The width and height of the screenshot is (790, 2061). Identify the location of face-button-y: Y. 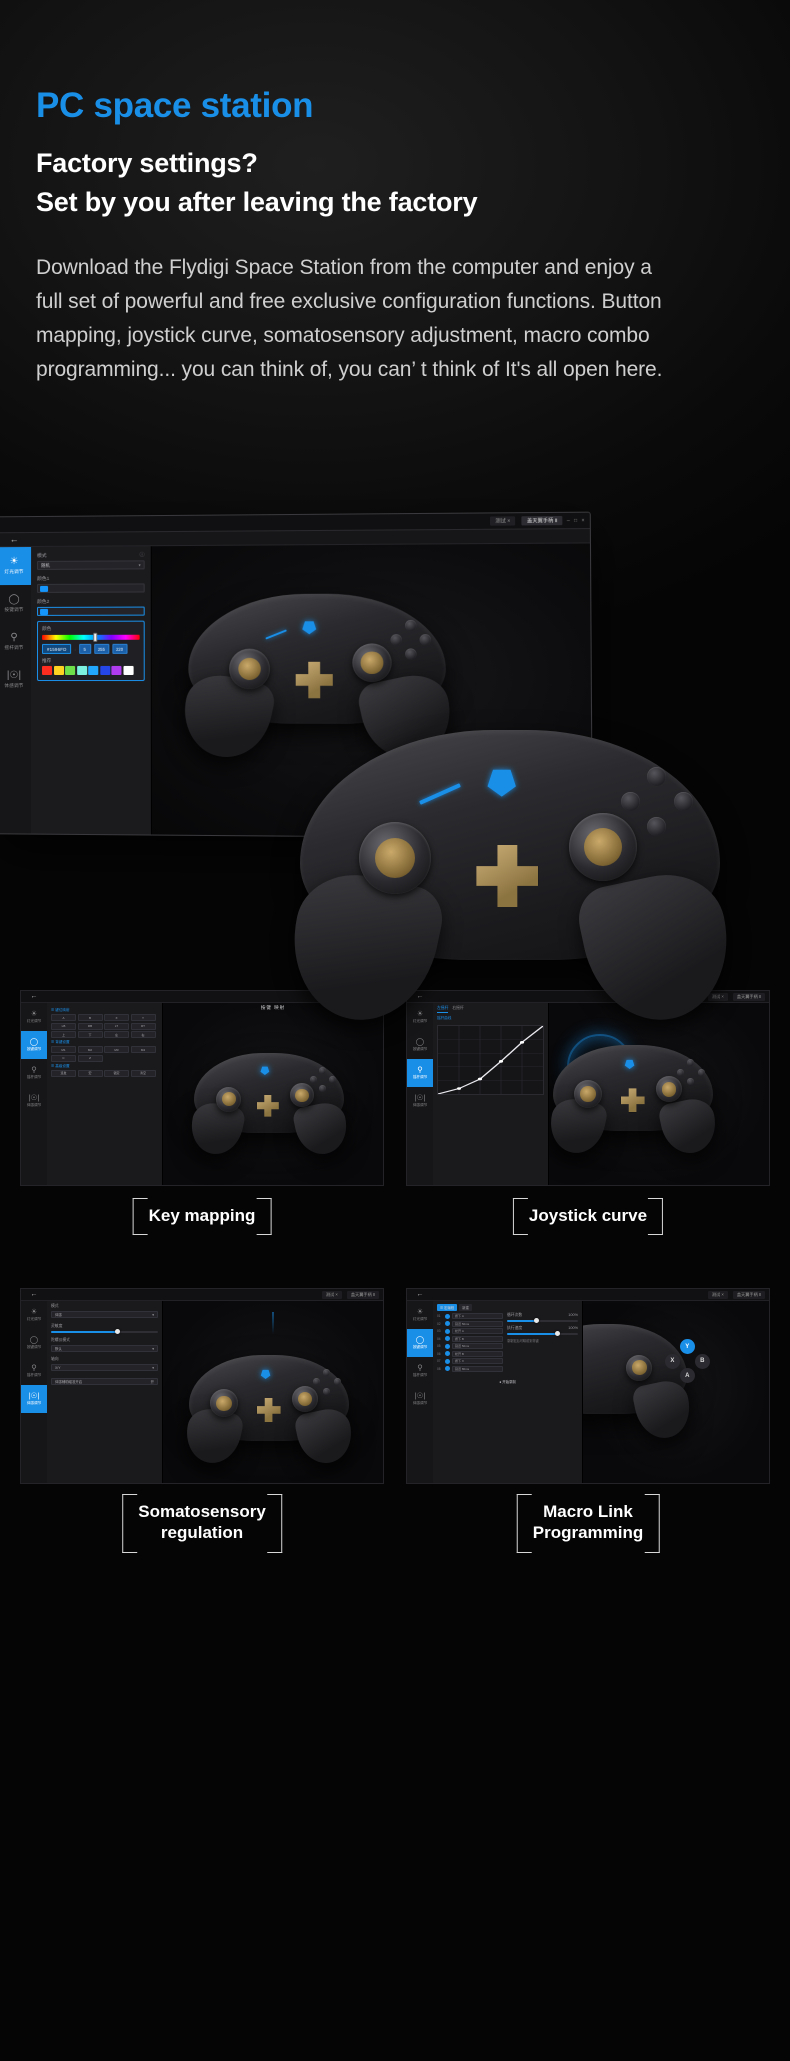
(687, 1347).